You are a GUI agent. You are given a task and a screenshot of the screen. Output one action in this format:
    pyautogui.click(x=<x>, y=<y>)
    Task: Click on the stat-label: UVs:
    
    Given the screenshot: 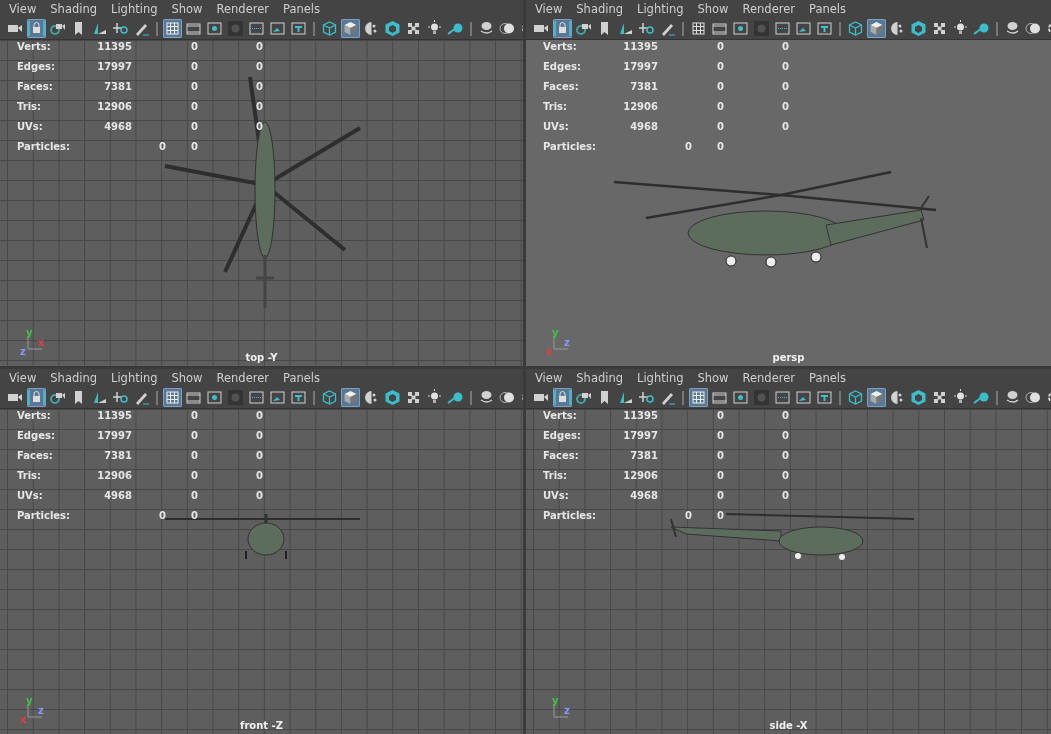 What is the action you would take?
    pyautogui.click(x=30, y=127)
    